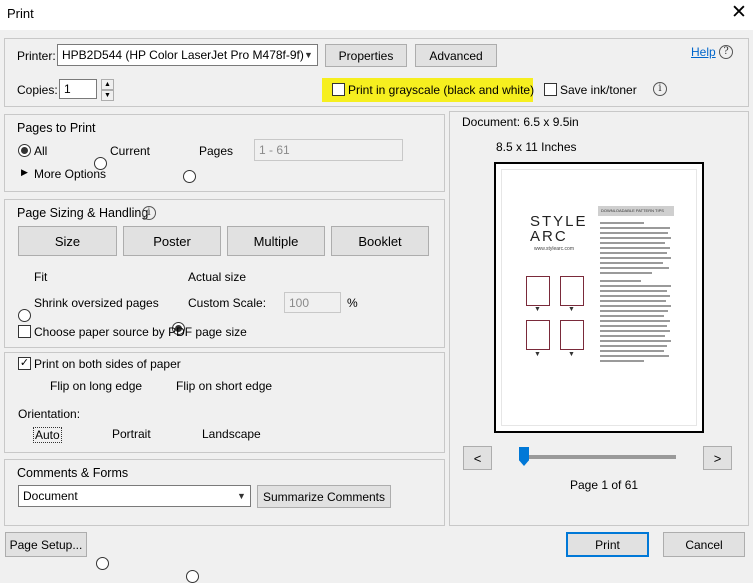 This screenshot has height=583, width=753. Describe the element at coordinates (550, 89) in the screenshot. I see `save-ink-checkbox` at that location.